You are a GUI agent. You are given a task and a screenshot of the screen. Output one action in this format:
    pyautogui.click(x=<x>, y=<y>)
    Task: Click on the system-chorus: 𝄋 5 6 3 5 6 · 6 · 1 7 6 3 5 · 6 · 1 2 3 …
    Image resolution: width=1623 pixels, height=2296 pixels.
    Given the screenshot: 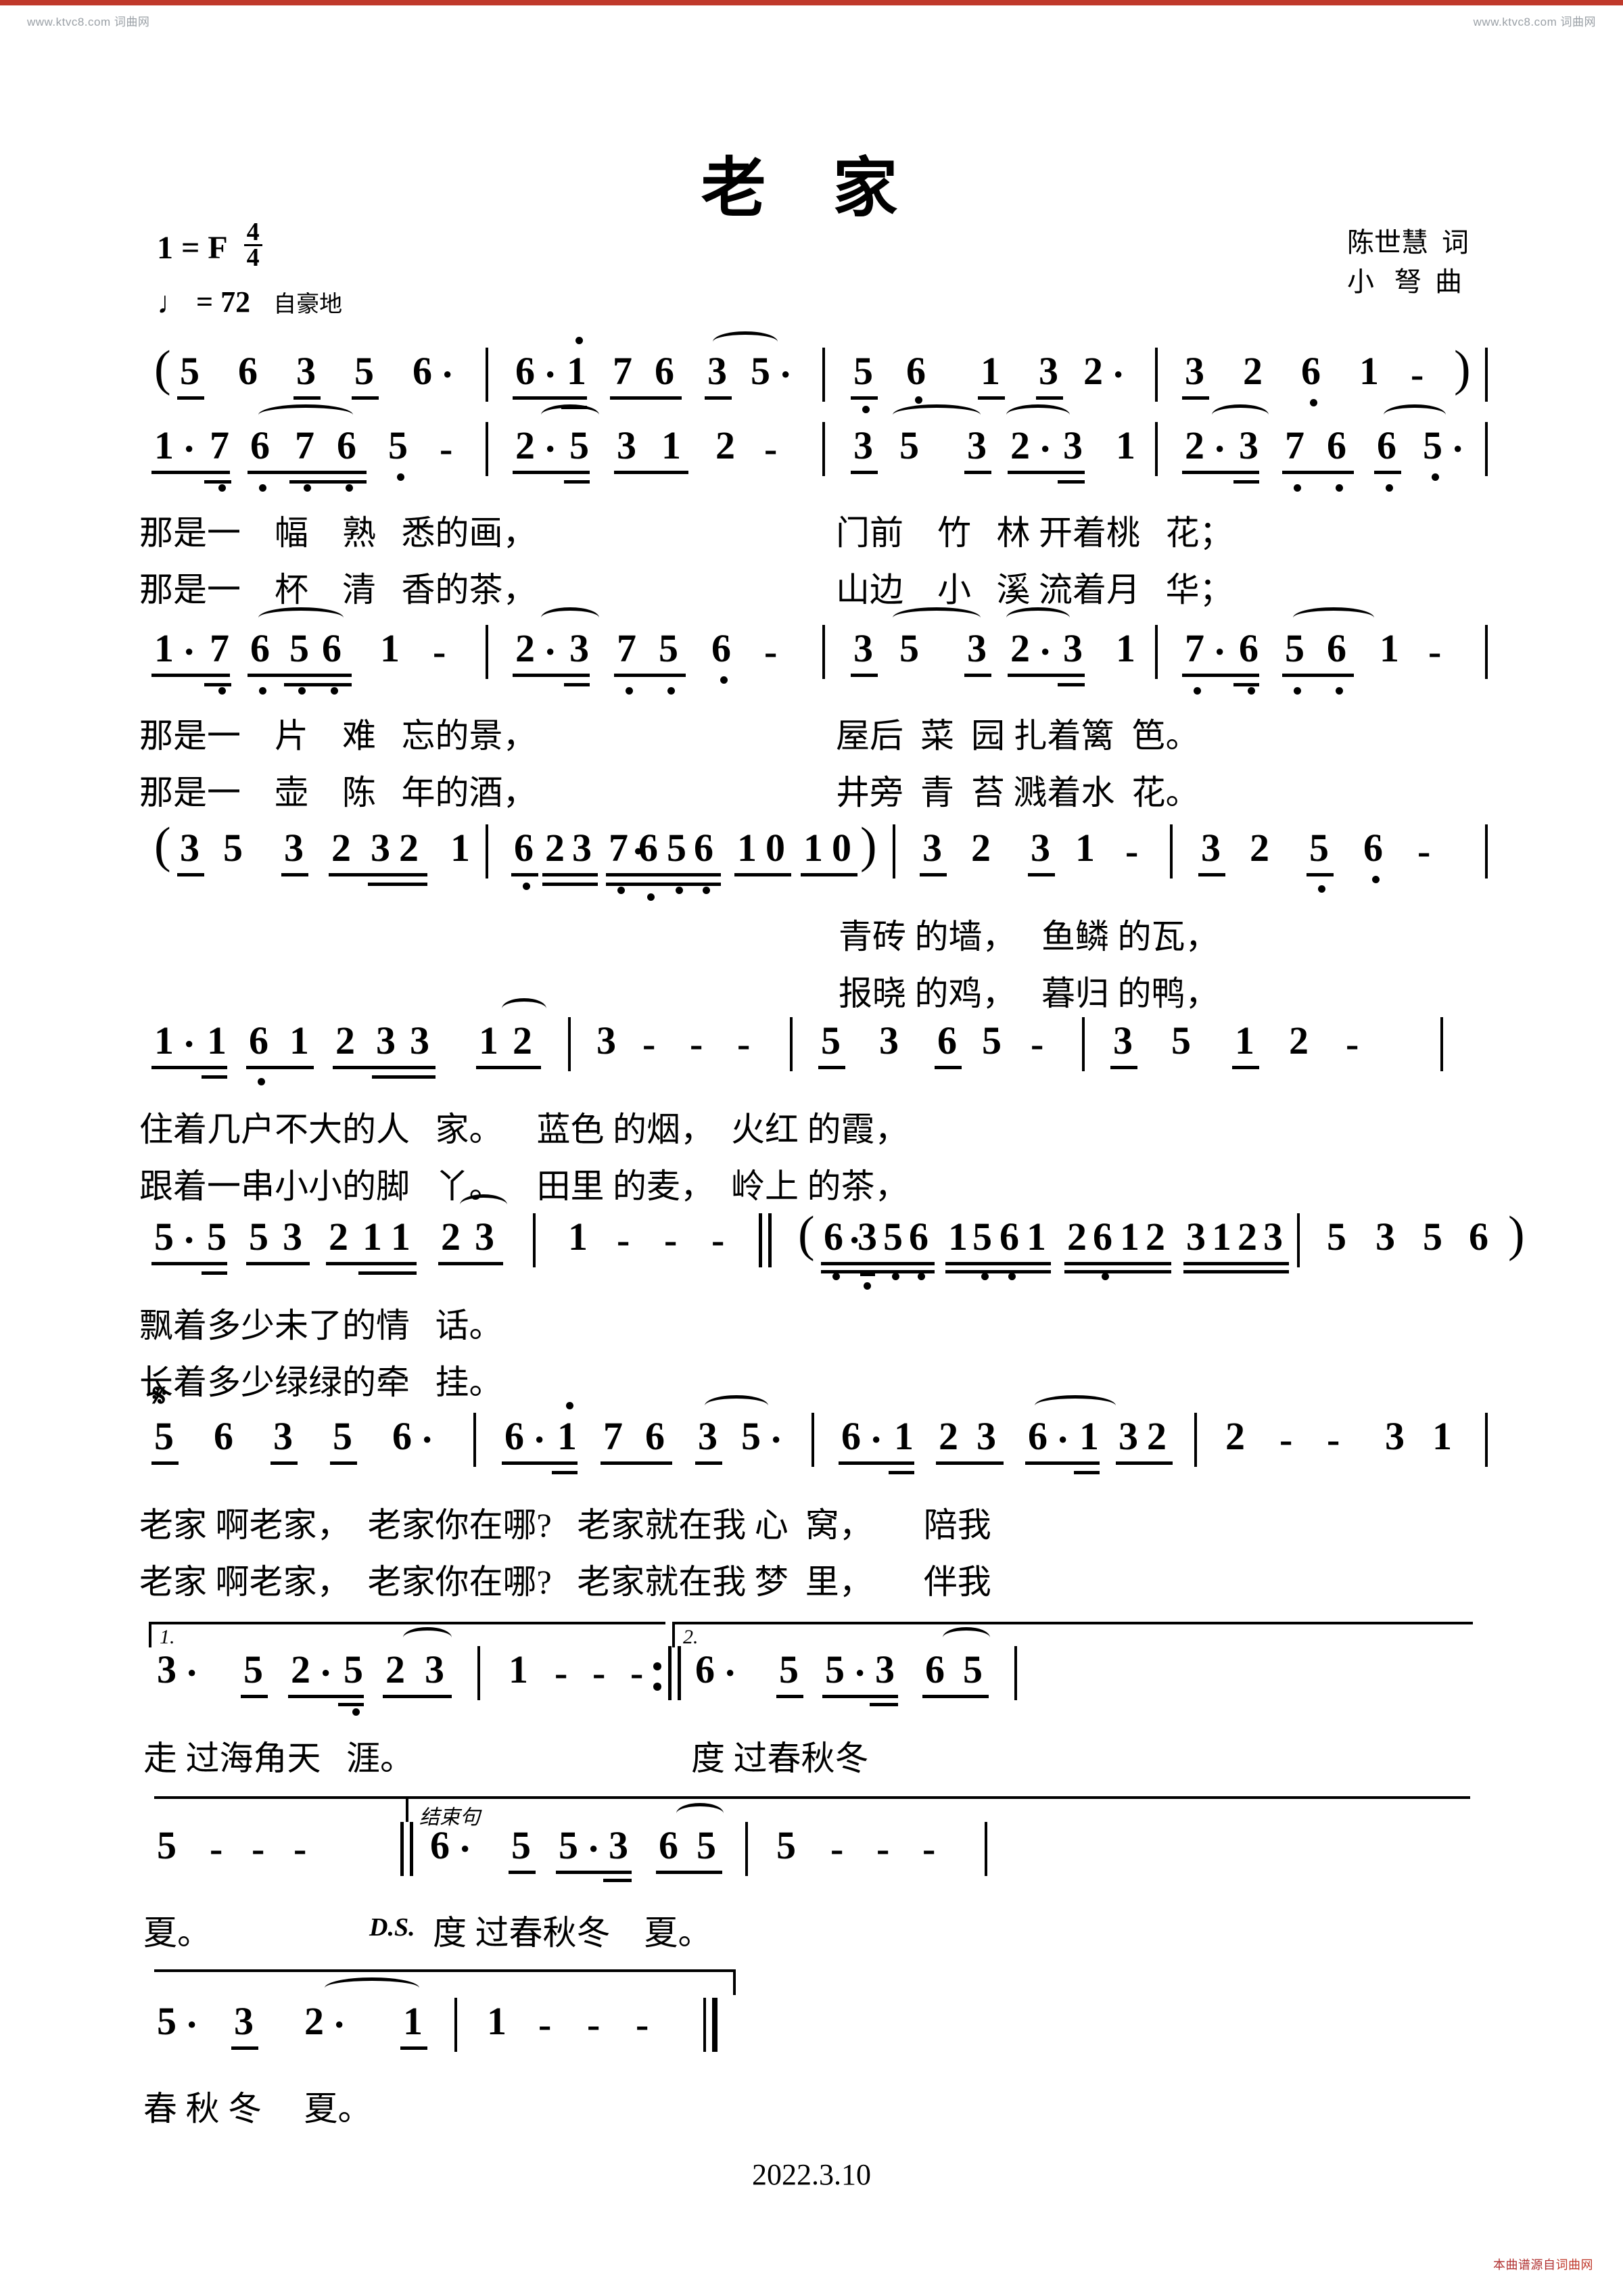 What is the action you would take?
    pyautogui.click(x=811, y=1493)
    